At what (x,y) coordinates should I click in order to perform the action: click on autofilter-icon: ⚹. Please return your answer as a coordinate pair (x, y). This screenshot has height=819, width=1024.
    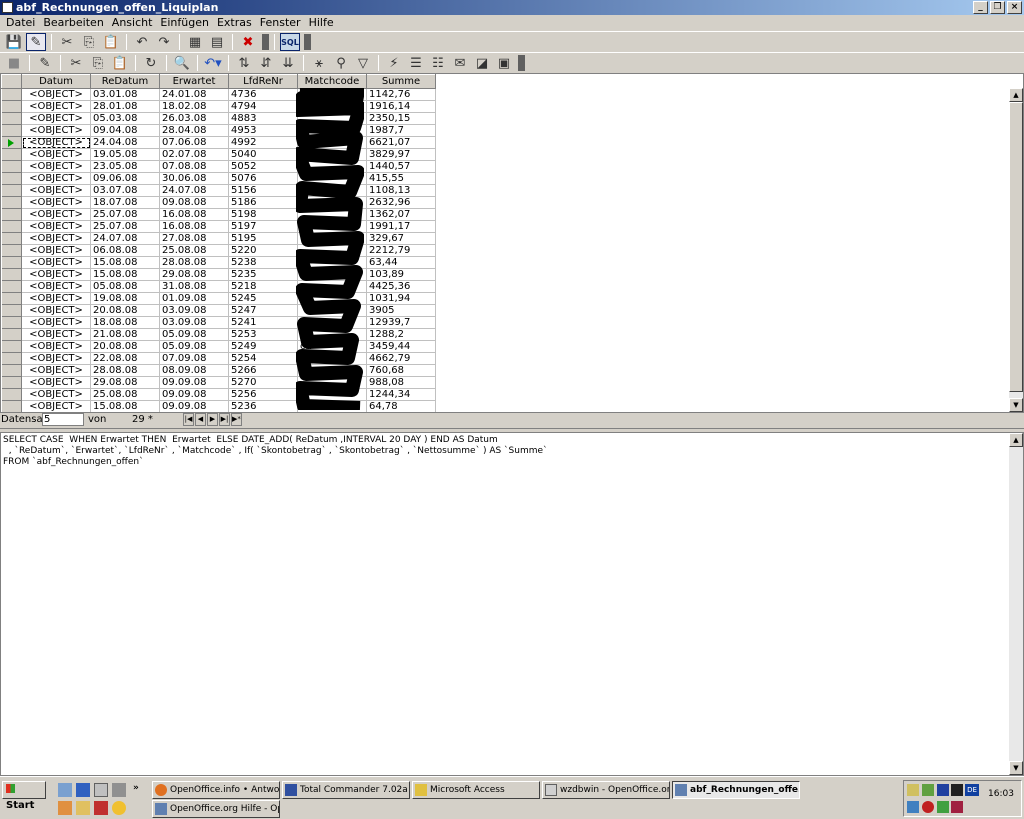
    Looking at the image, I should click on (319, 63).